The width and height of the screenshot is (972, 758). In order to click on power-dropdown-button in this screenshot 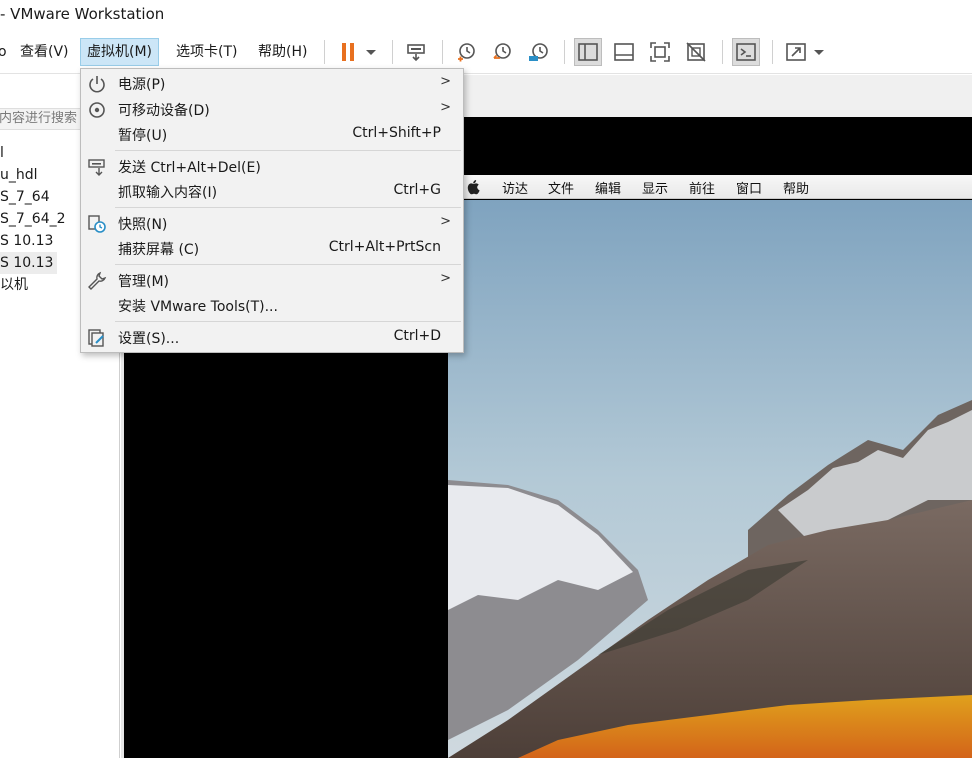, I will do `click(371, 52)`.